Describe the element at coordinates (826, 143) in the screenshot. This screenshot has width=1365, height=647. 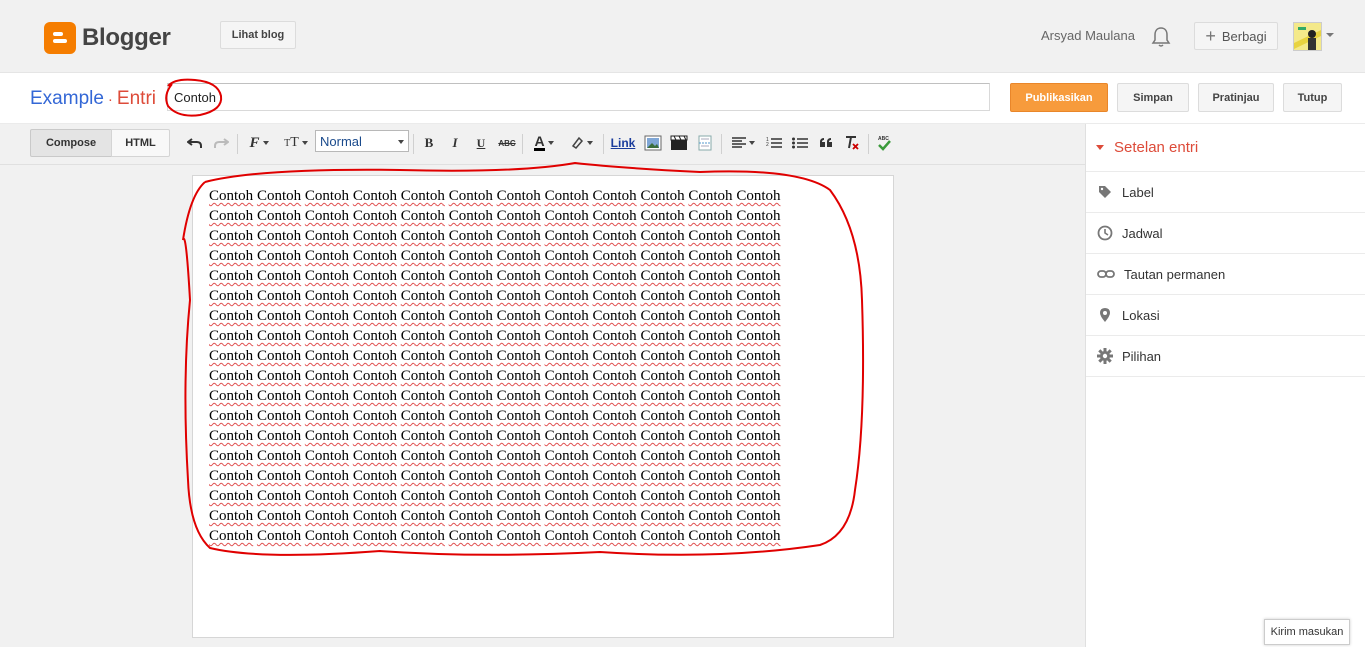
I see `quote-icon` at that location.